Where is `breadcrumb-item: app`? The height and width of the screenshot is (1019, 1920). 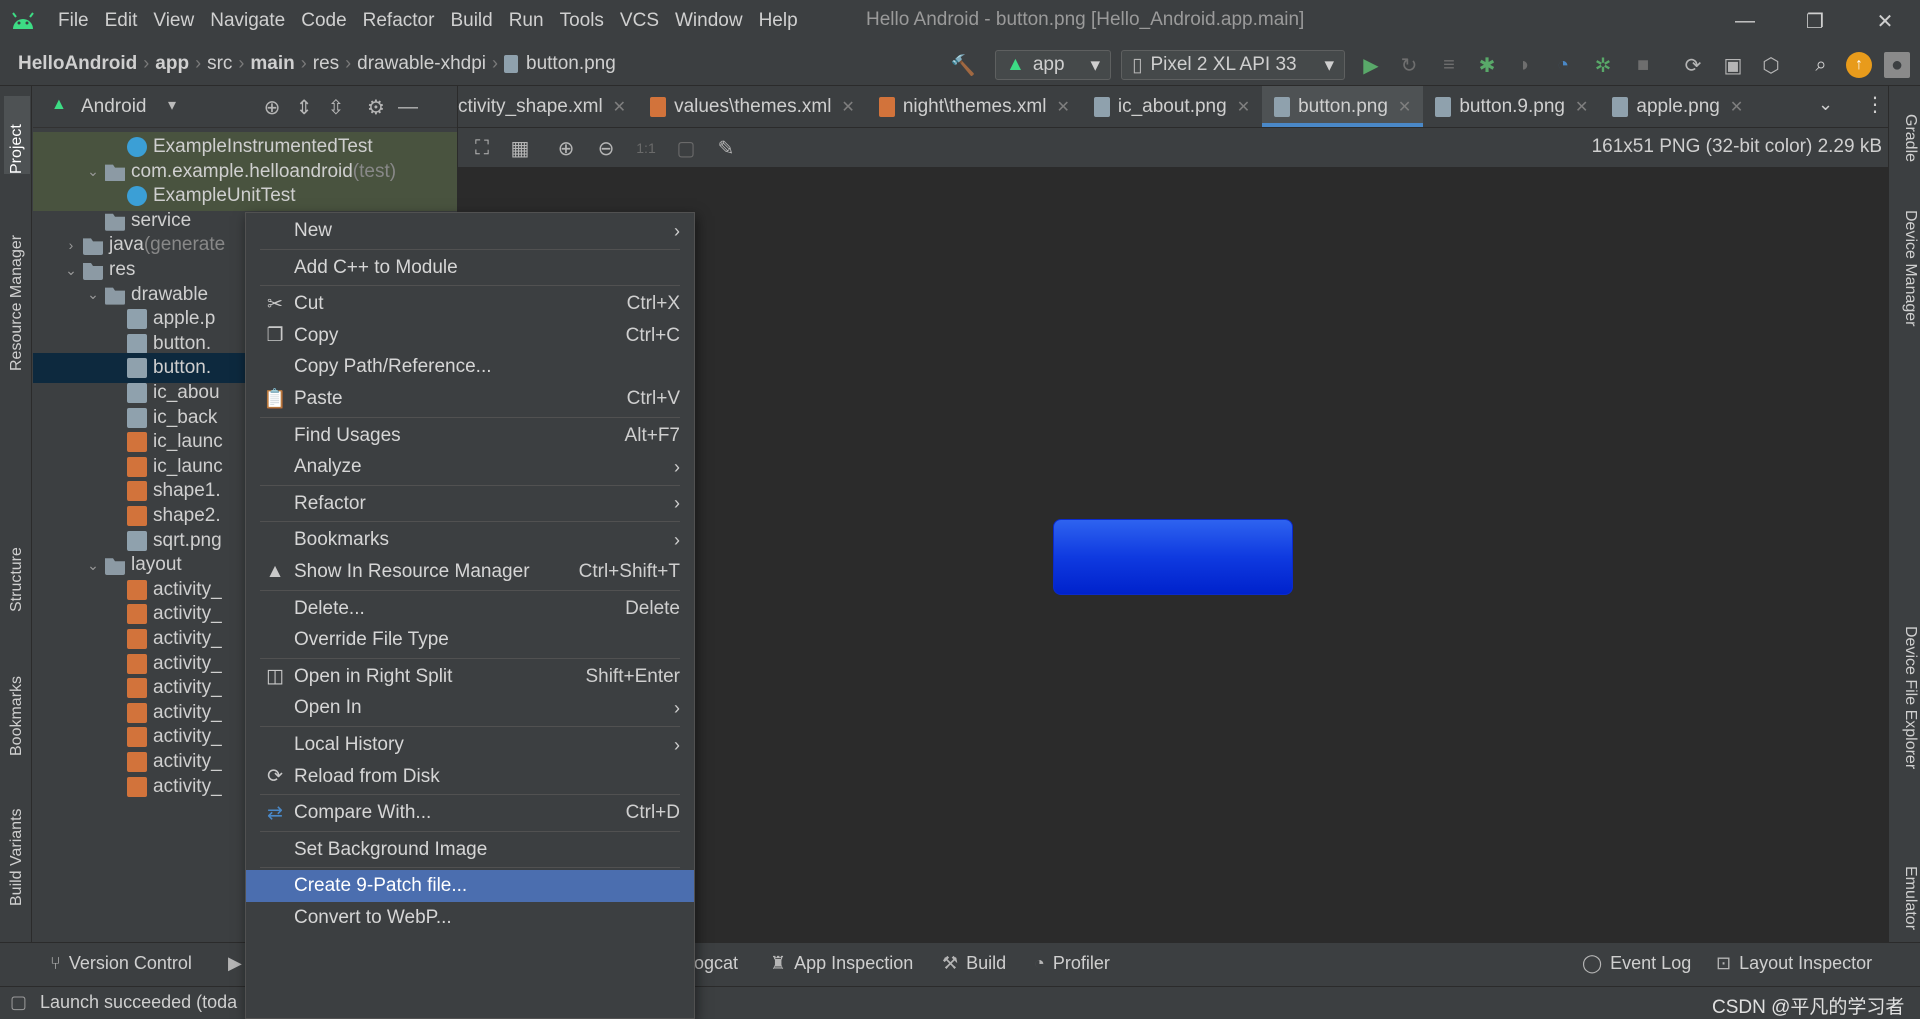 breadcrumb-item: app is located at coordinates (172, 64).